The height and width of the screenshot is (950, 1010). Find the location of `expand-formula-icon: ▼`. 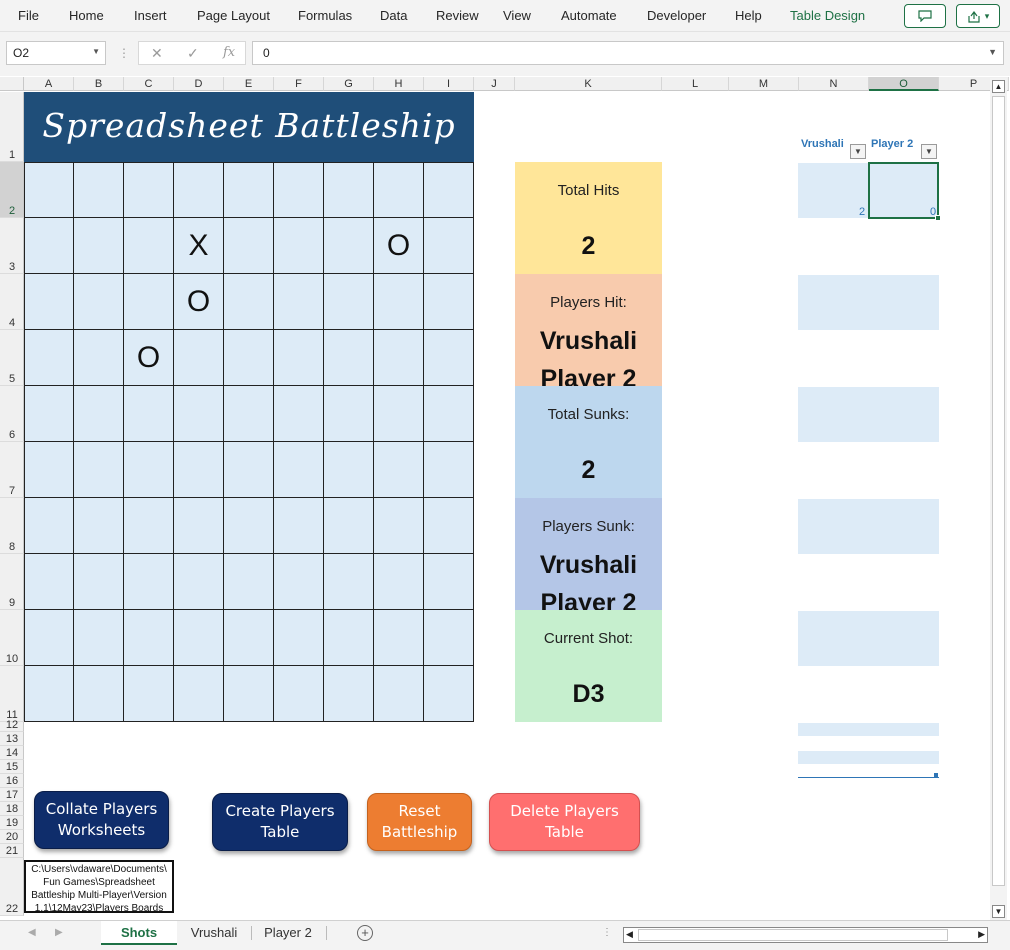

expand-formula-icon: ▼ is located at coordinates (992, 52).